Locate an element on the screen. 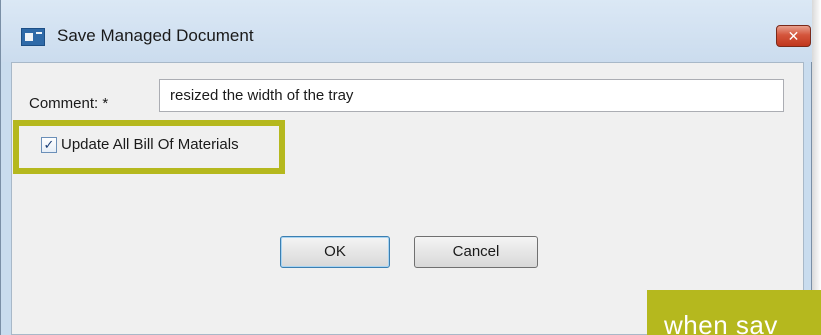 The width and height of the screenshot is (821, 335). window-shadow is located at coordinates (816, 167).